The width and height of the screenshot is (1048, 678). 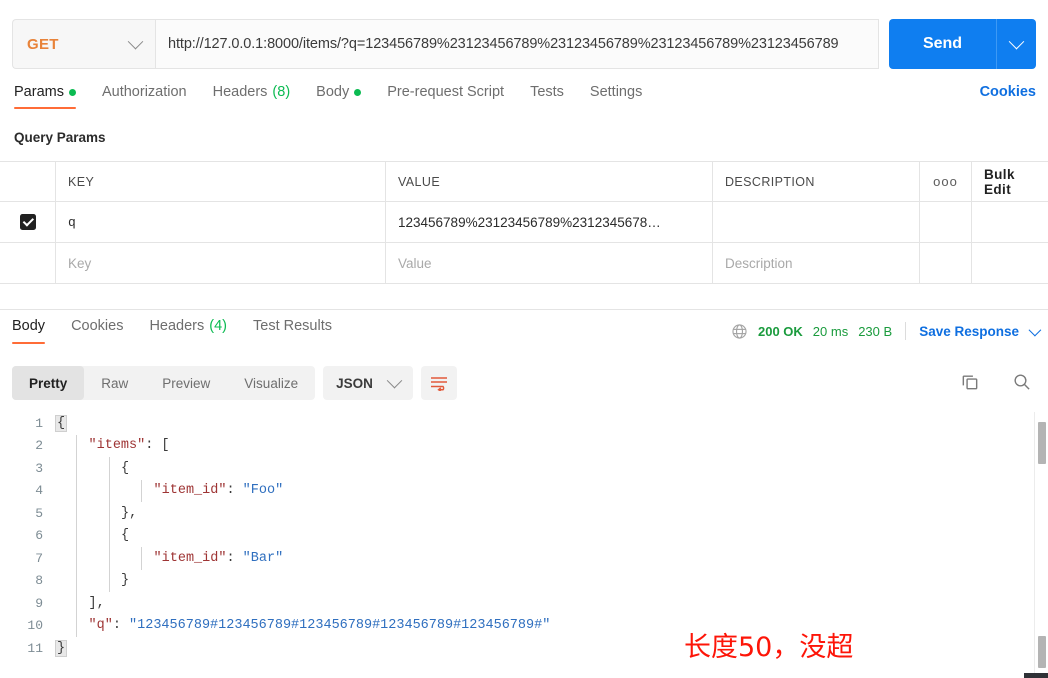 What do you see at coordinates (39, 581) in the screenshot?
I see `line-number: 8` at bounding box center [39, 581].